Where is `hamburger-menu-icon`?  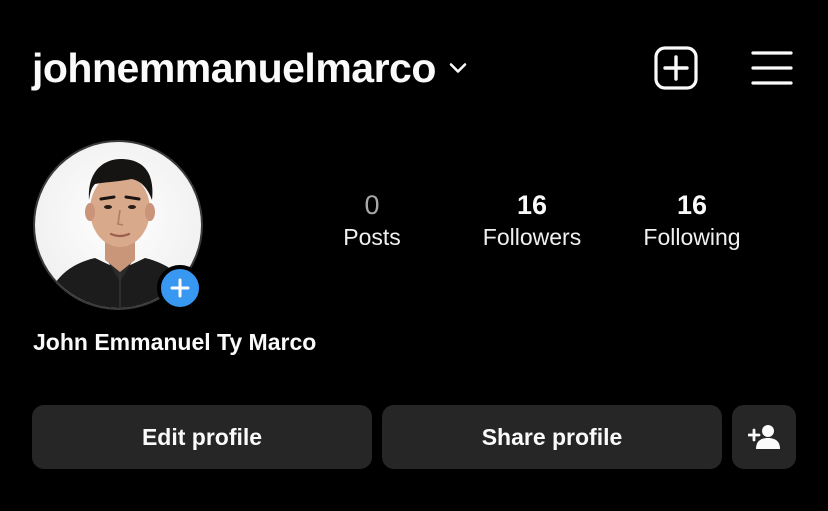 hamburger-menu-icon is located at coordinates (772, 68).